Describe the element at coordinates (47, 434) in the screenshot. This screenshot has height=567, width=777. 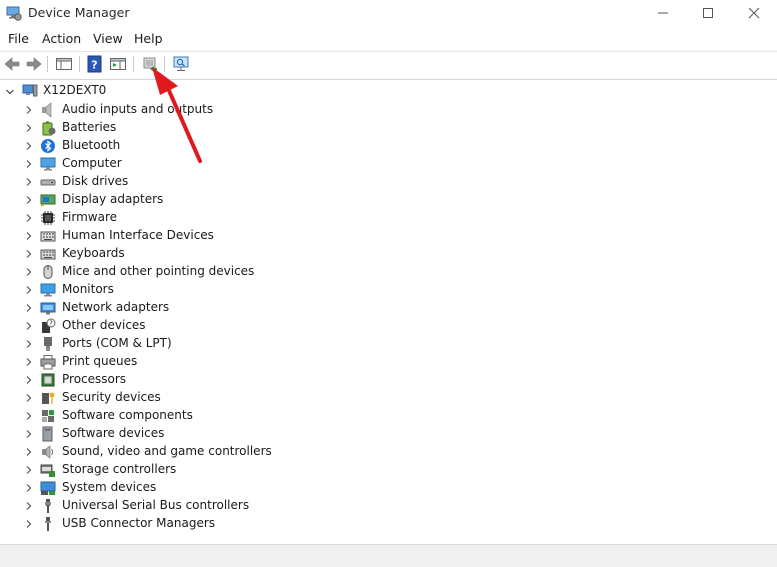
I see `software-device-icon` at that location.